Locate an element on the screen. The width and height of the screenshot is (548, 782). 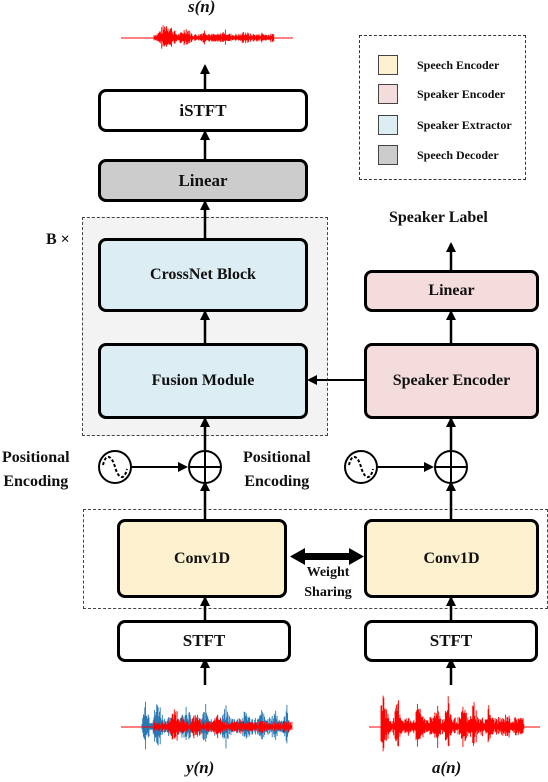
legend-swatch-speech-encoder is located at coordinates (388, 65).